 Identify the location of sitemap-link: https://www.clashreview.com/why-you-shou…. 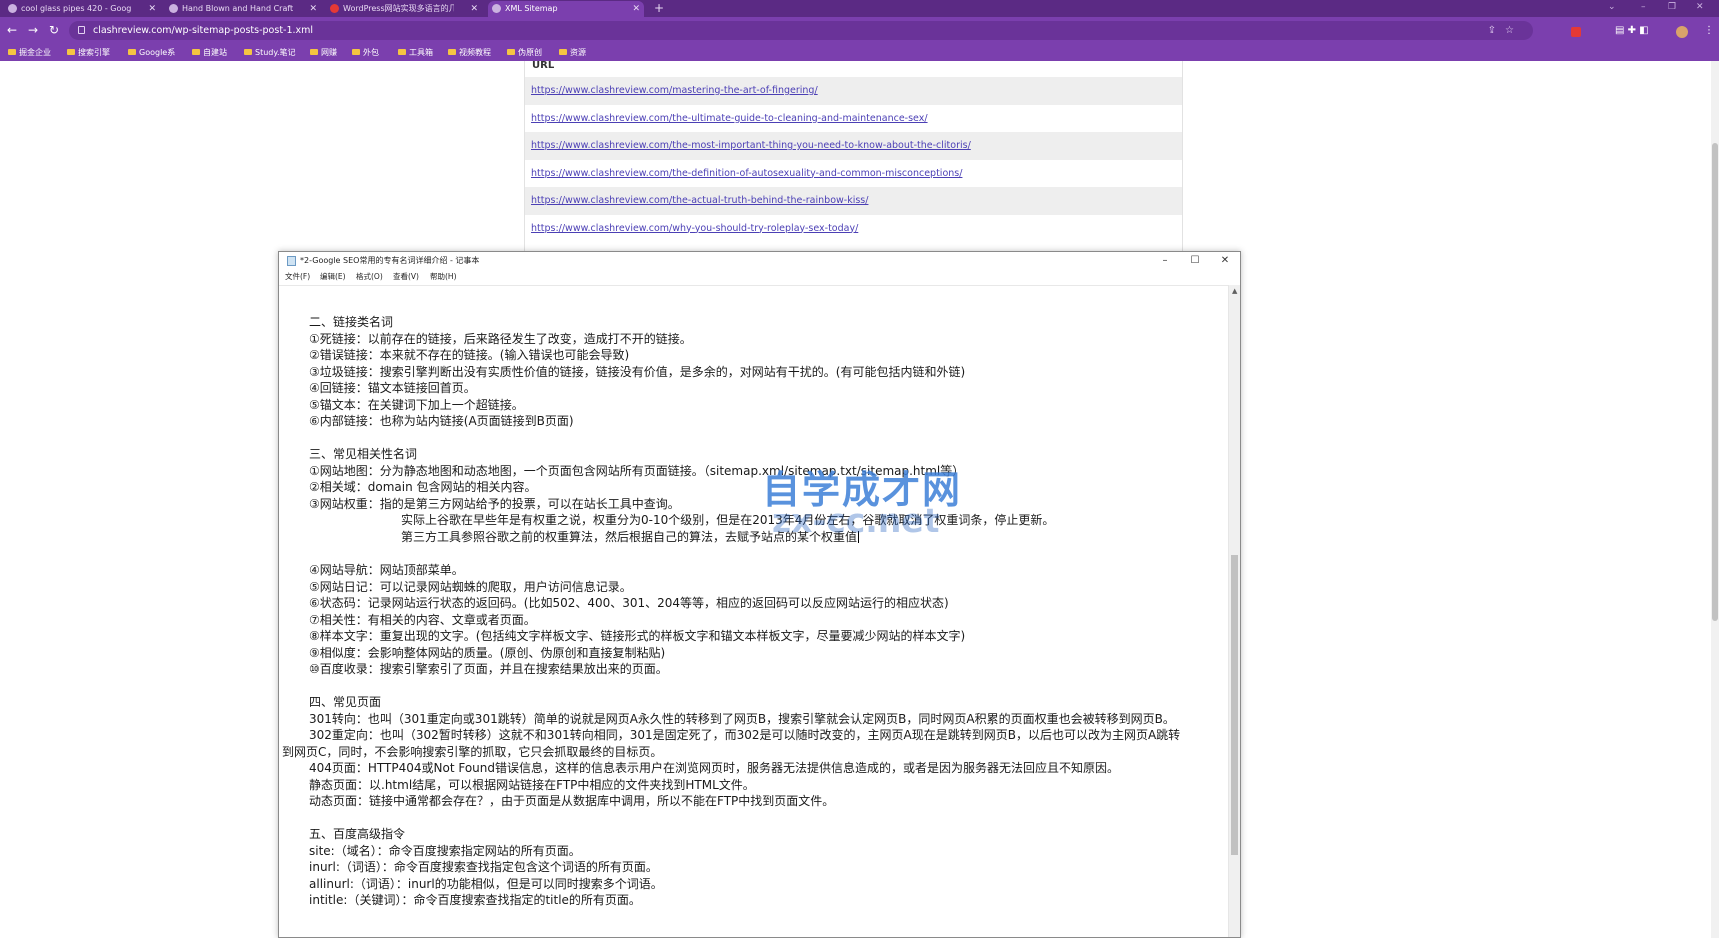
(694, 228).